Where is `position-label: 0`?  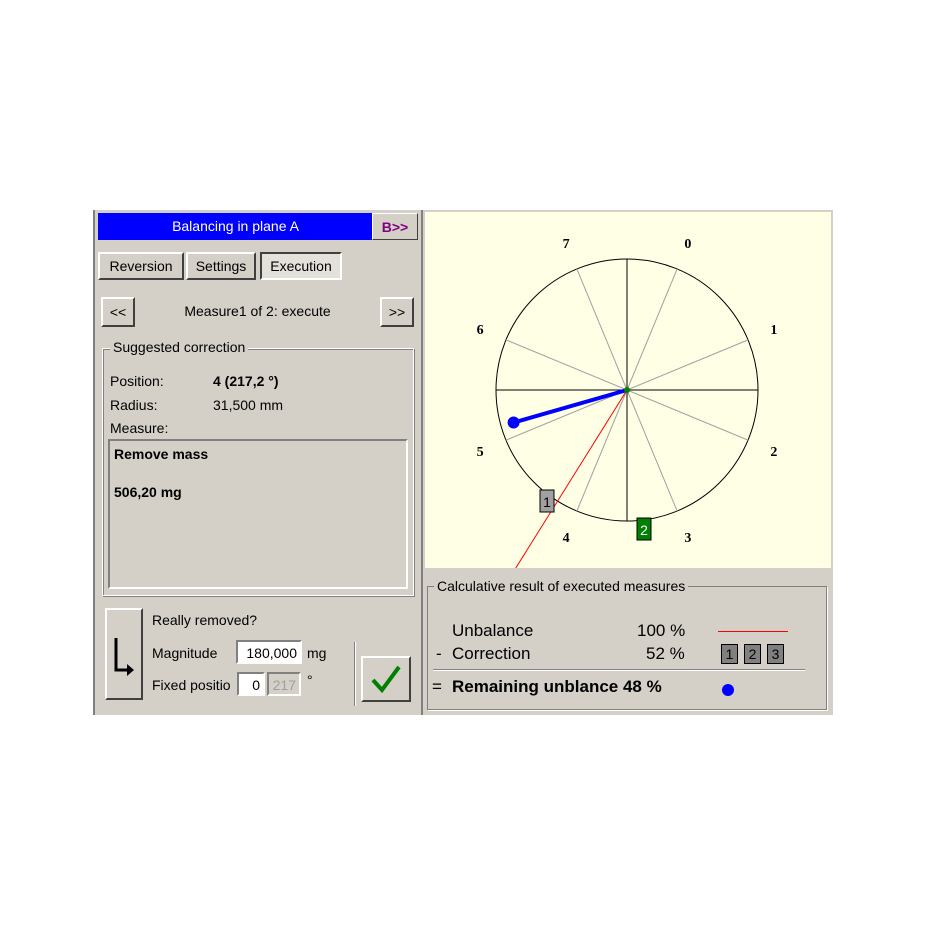
position-label: 0 is located at coordinates (687, 244).